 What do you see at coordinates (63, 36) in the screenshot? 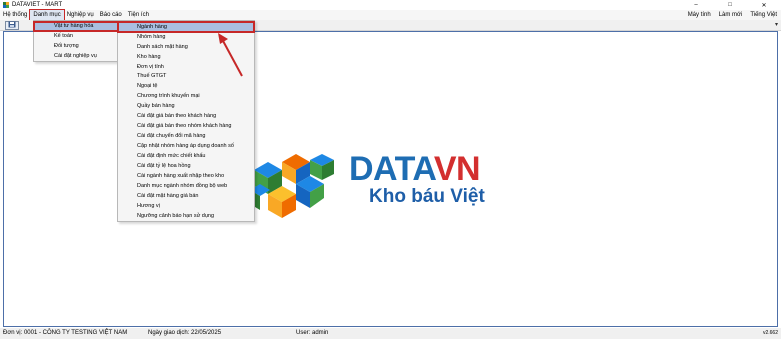
I see `menu-item-label: Kế toán` at bounding box center [63, 36].